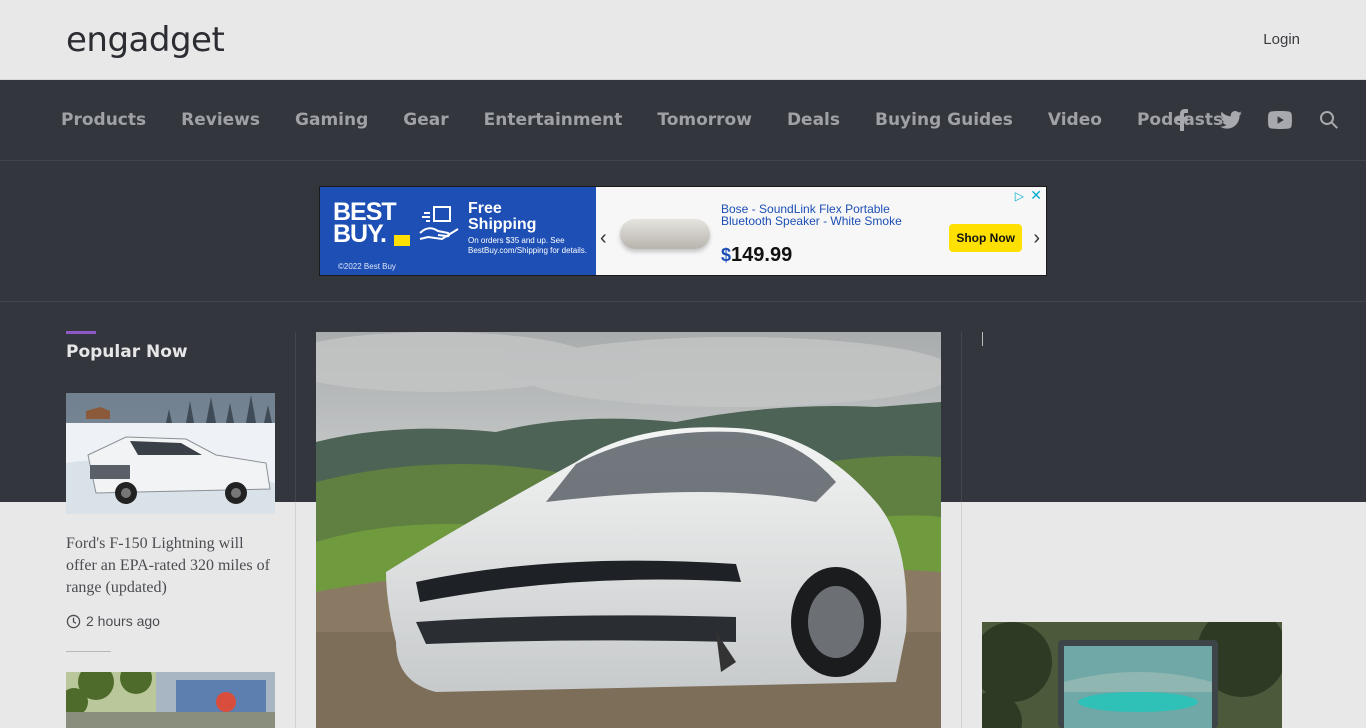 This screenshot has width=1366, height=728. I want to click on shop-now-button: Shop Now, so click(985, 238).